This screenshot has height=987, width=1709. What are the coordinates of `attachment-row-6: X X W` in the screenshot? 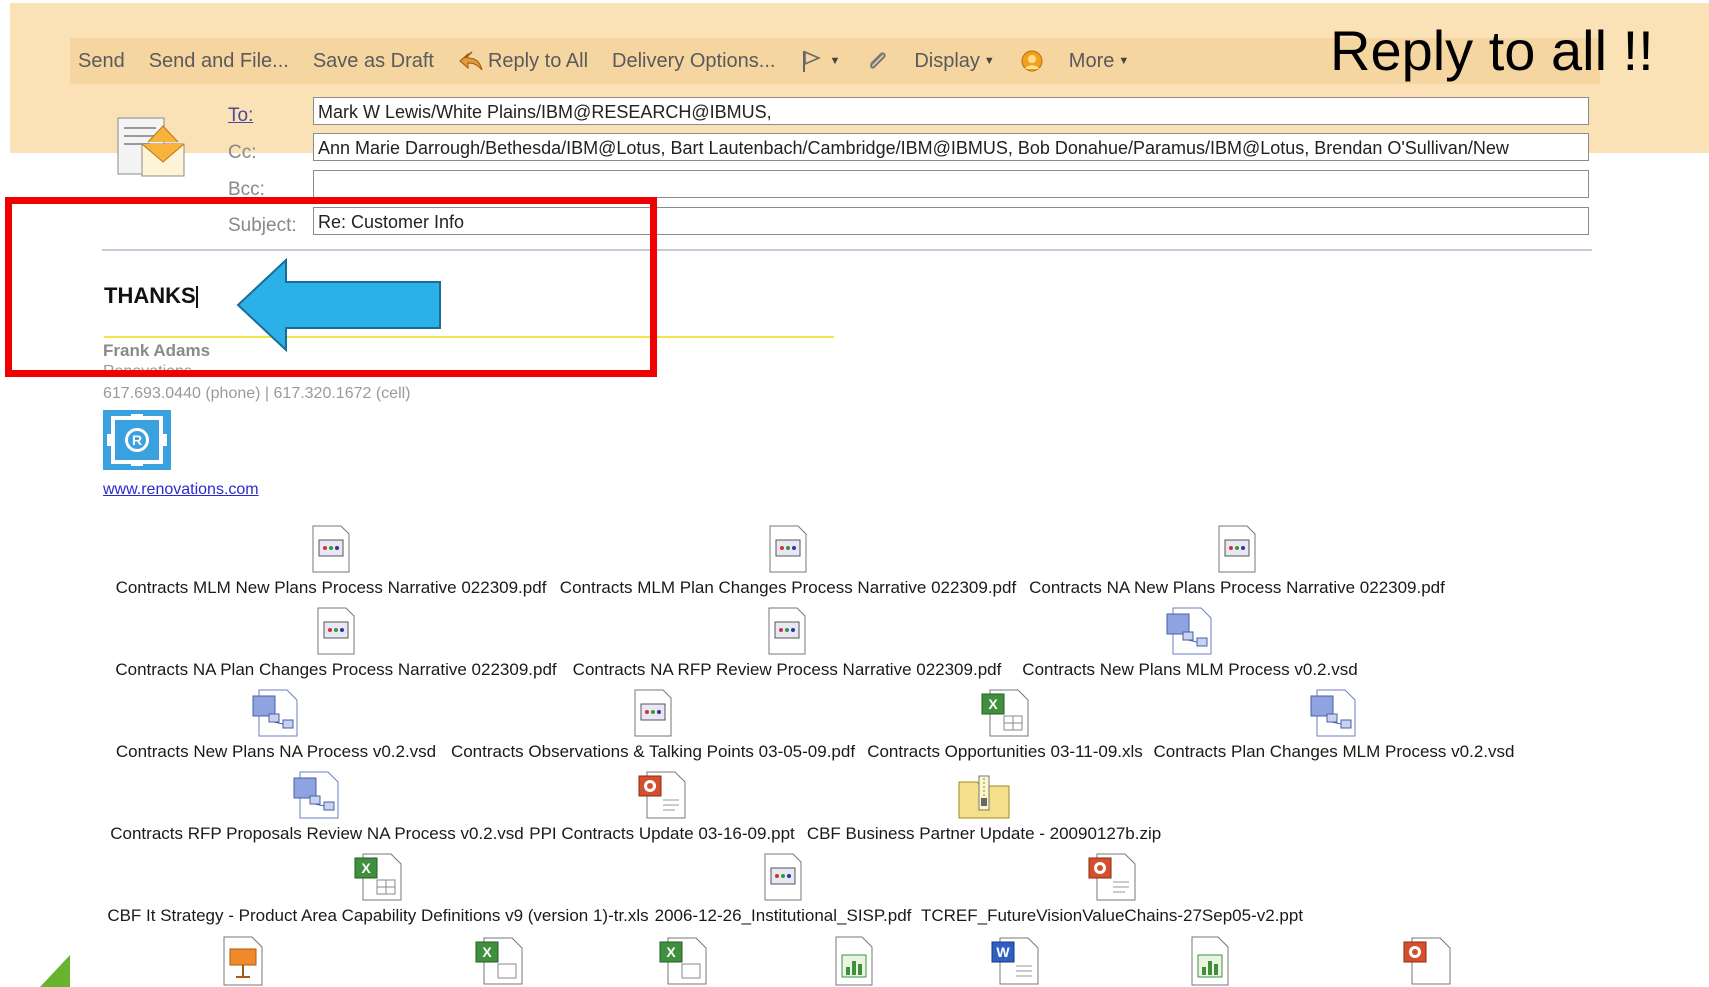 It's located at (854, 961).